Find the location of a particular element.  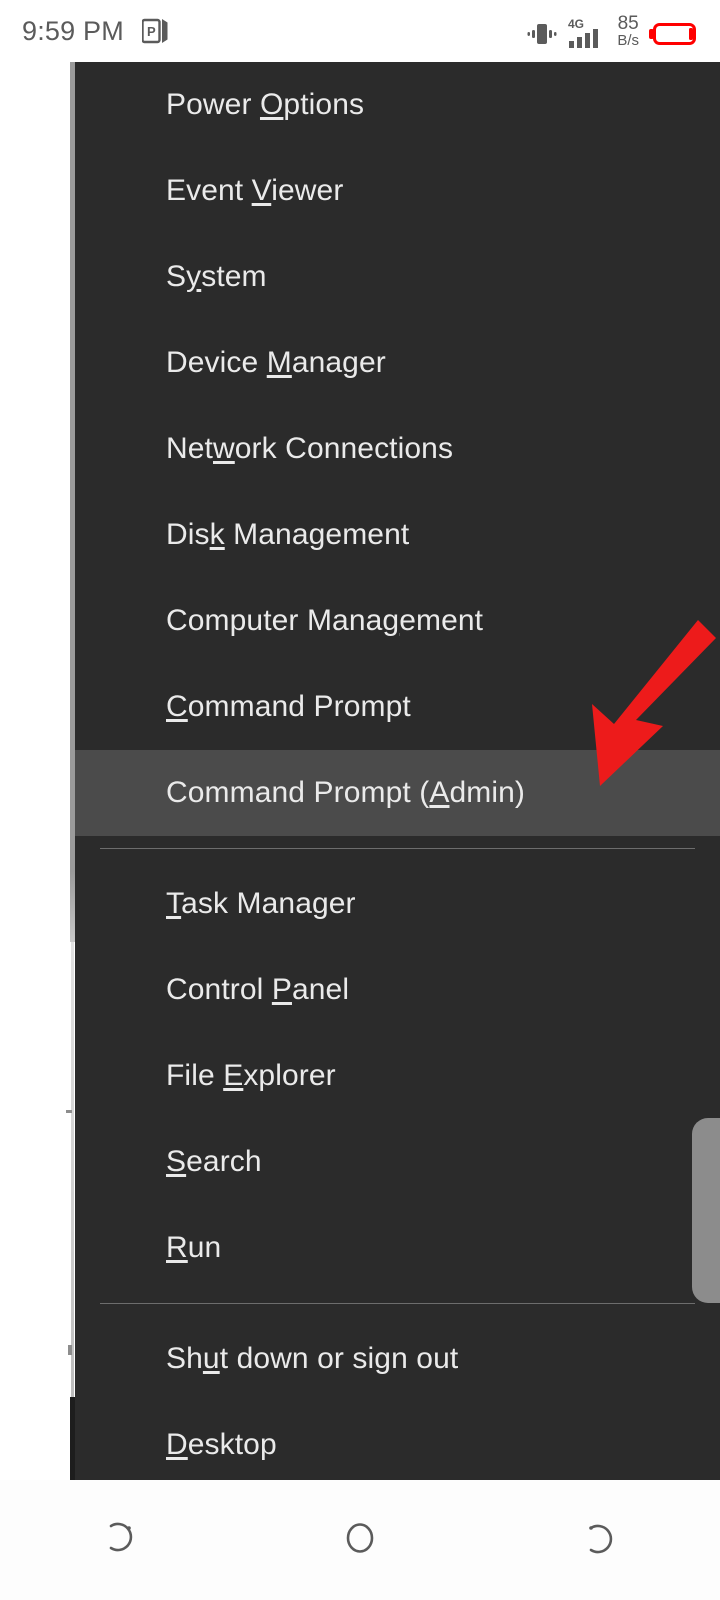

menu-item-label: Computer Management is located at coordinates (325, 620).